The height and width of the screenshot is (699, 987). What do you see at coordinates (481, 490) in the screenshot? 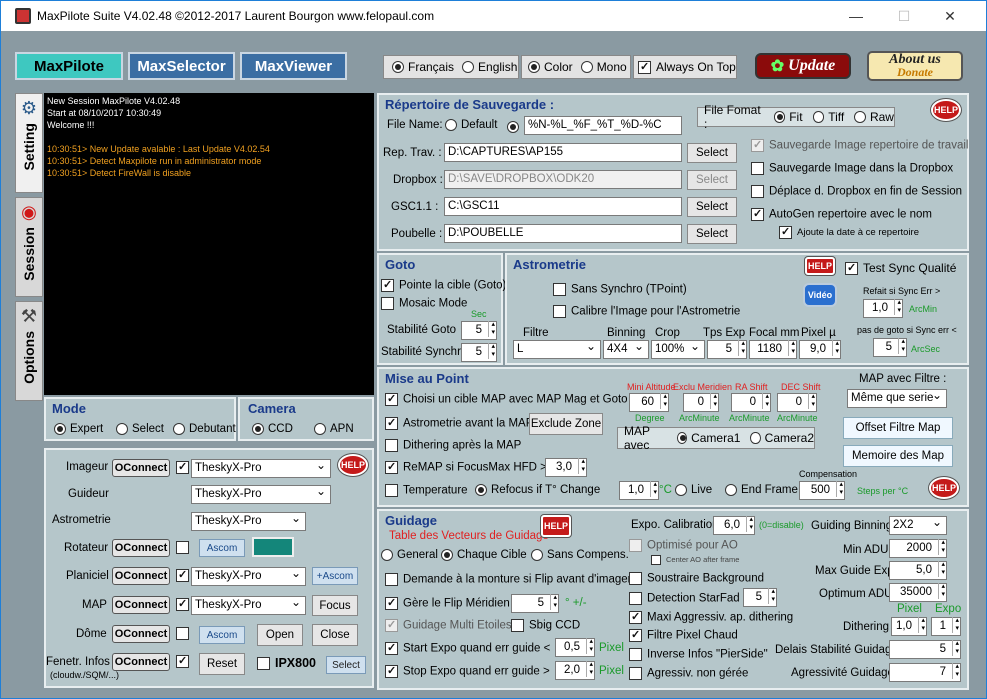
I see `refocus-radio` at bounding box center [481, 490].